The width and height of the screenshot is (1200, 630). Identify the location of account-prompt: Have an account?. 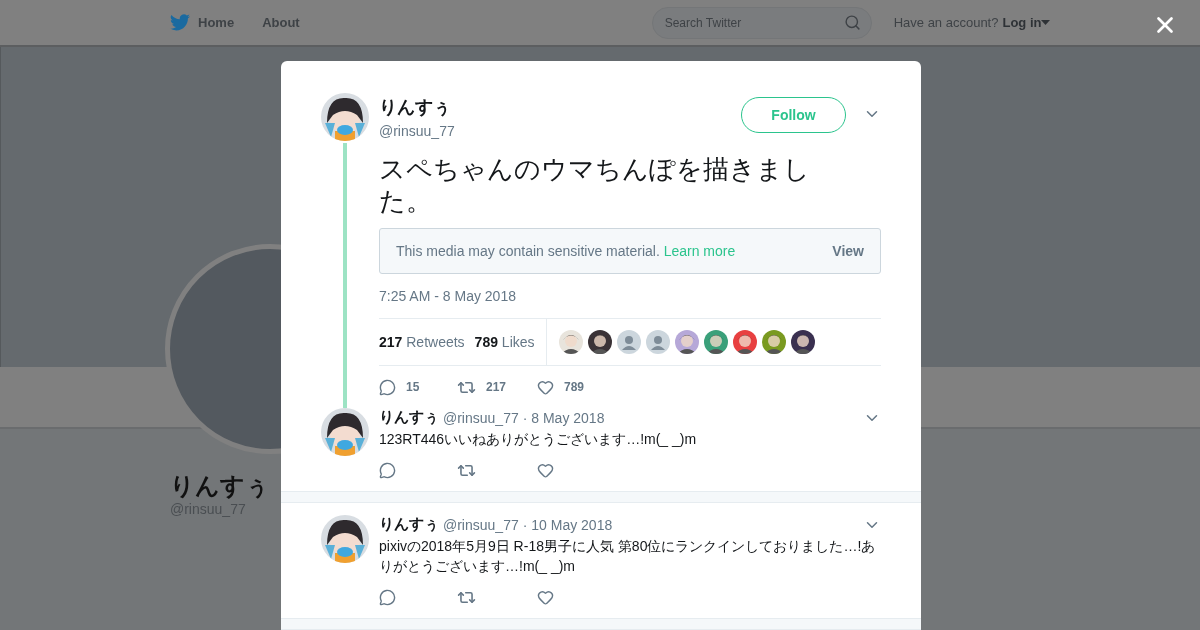
(946, 22).